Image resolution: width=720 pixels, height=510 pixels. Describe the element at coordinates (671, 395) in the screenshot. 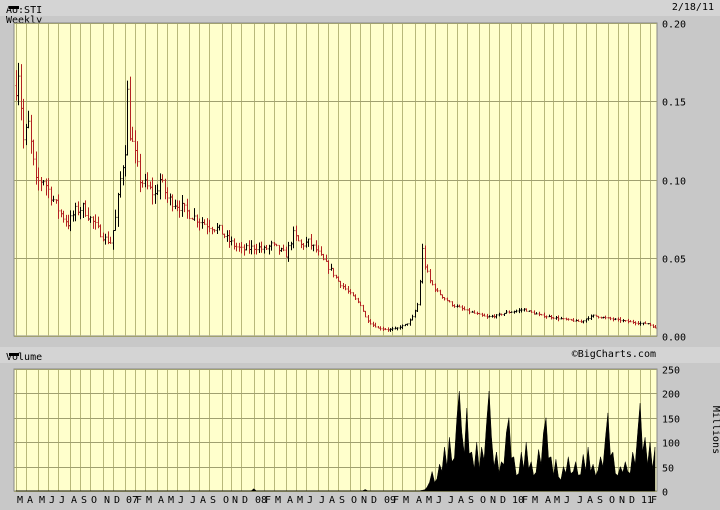

I see `y-tick-label: 200` at that location.